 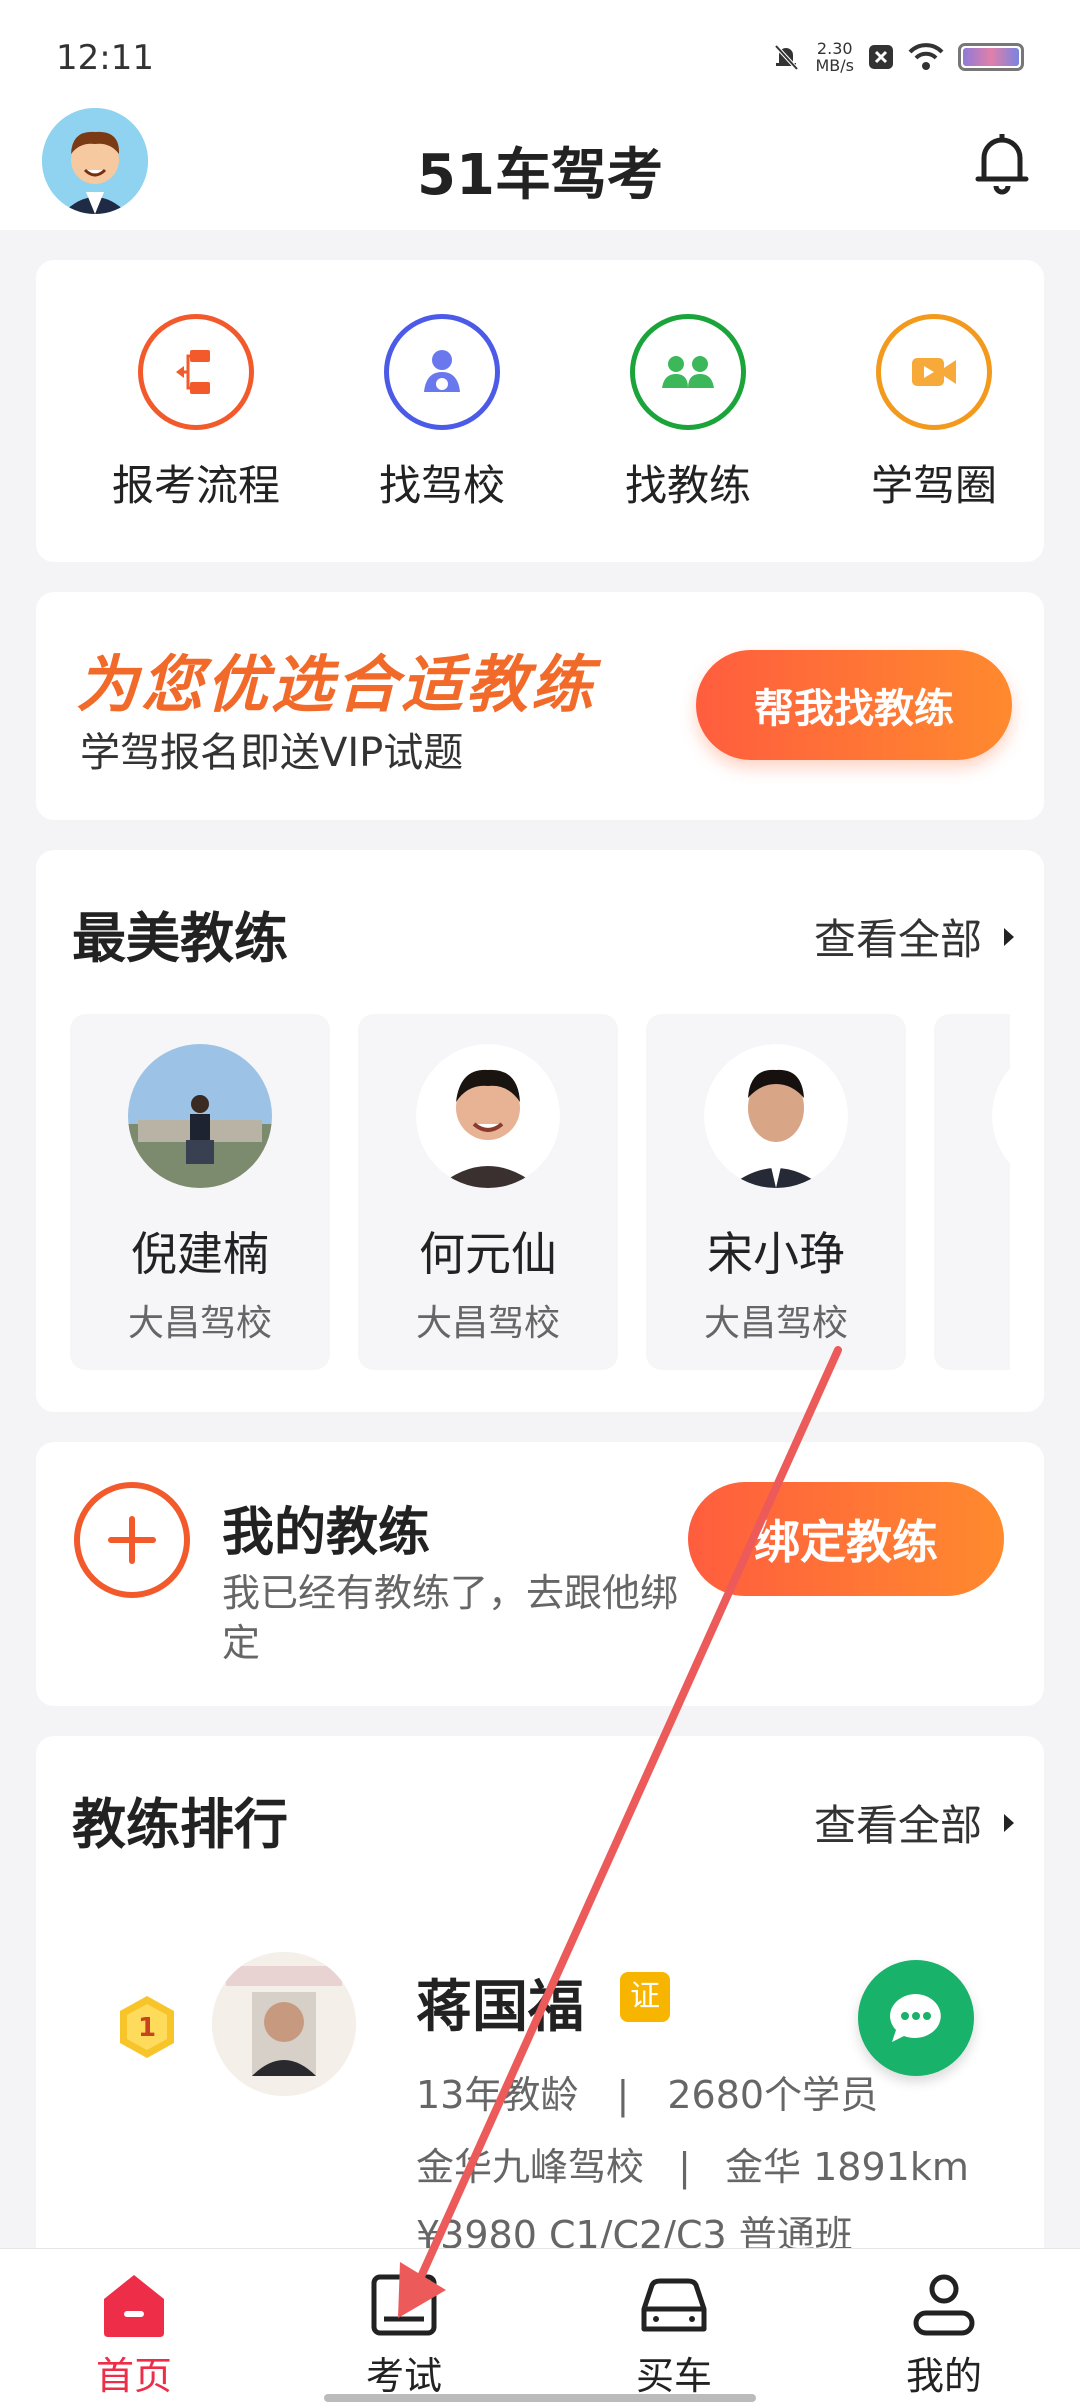 What do you see at coordinates (926, 56) in the screenshot?
I see `wifi-icon` at bounding box center [926, 56].